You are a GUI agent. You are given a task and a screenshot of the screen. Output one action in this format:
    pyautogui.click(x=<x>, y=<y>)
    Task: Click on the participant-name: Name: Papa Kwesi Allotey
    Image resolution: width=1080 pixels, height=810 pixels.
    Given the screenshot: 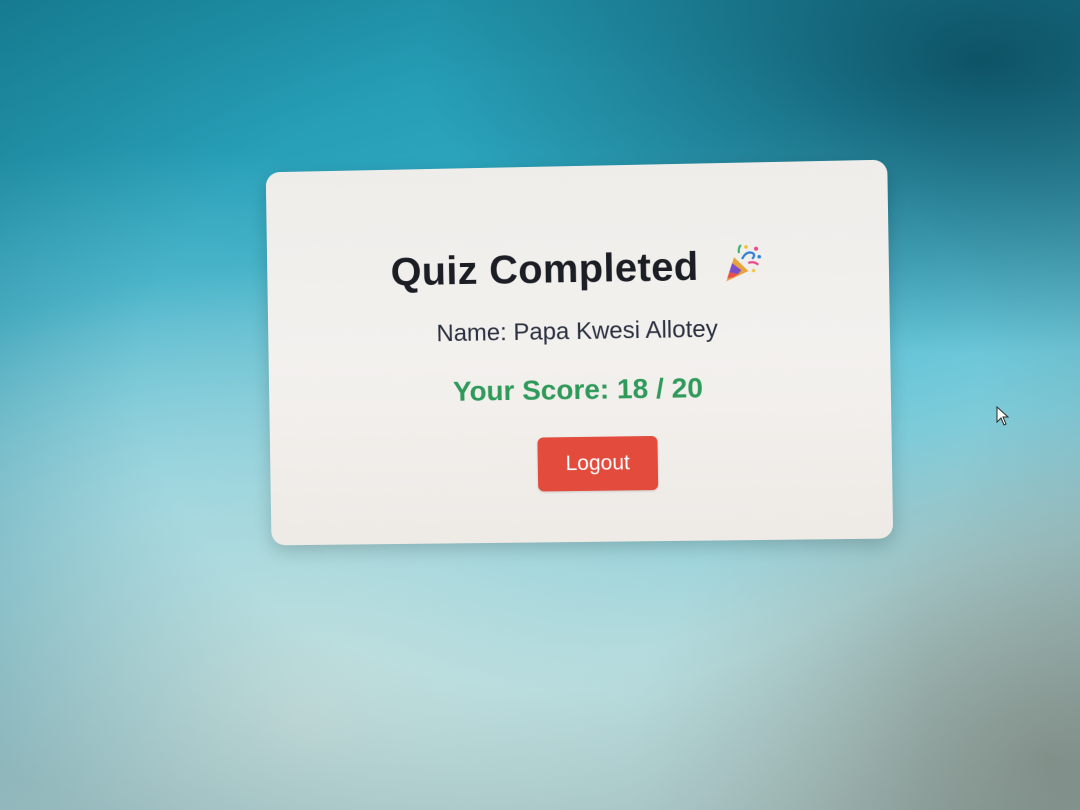 What is the action you would take?
    pyautogui.click(x=577, y=331)
    